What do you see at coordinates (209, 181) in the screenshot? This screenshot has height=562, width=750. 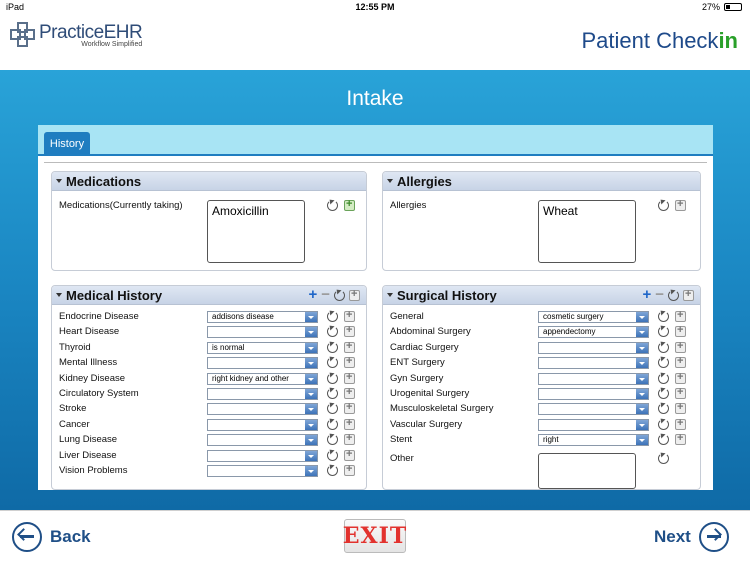 I see `medications-header: Medications` at bounding box center [209, 181].